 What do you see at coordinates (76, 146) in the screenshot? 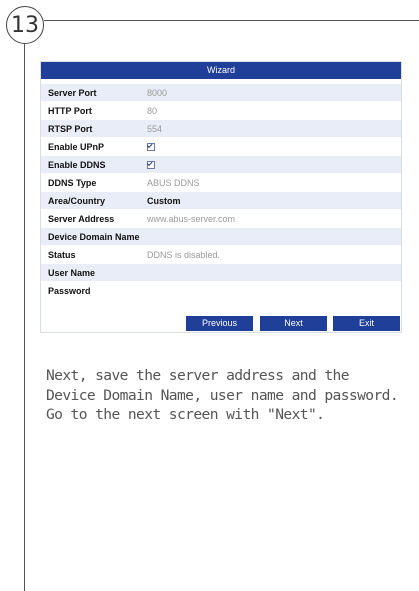
I see `enable-upnp-label: Enable UPnP` at bounding box center [76, 146].